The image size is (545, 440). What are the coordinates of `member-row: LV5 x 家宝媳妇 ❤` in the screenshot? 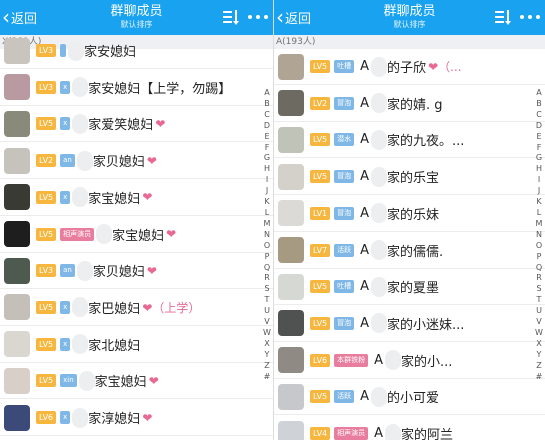 It's located at (136, 198).